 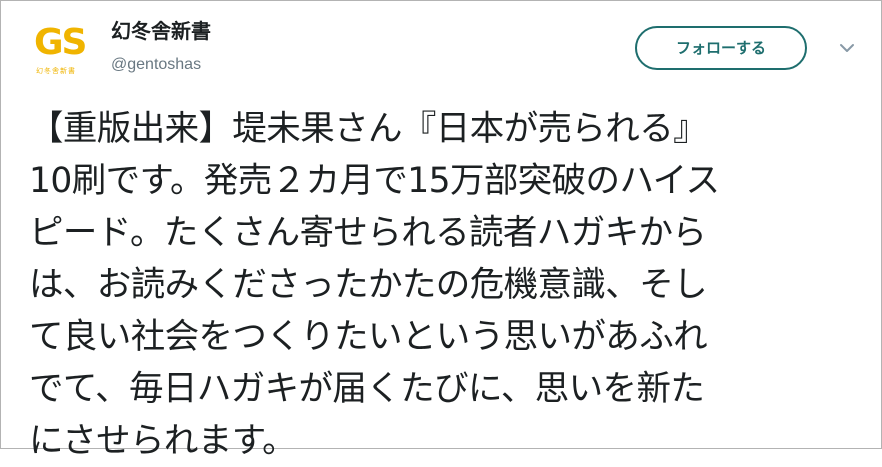 I want to click on tweet-line: 【重版出来】堤未果さん『日本が売られる』, so click(x=368, y=129).